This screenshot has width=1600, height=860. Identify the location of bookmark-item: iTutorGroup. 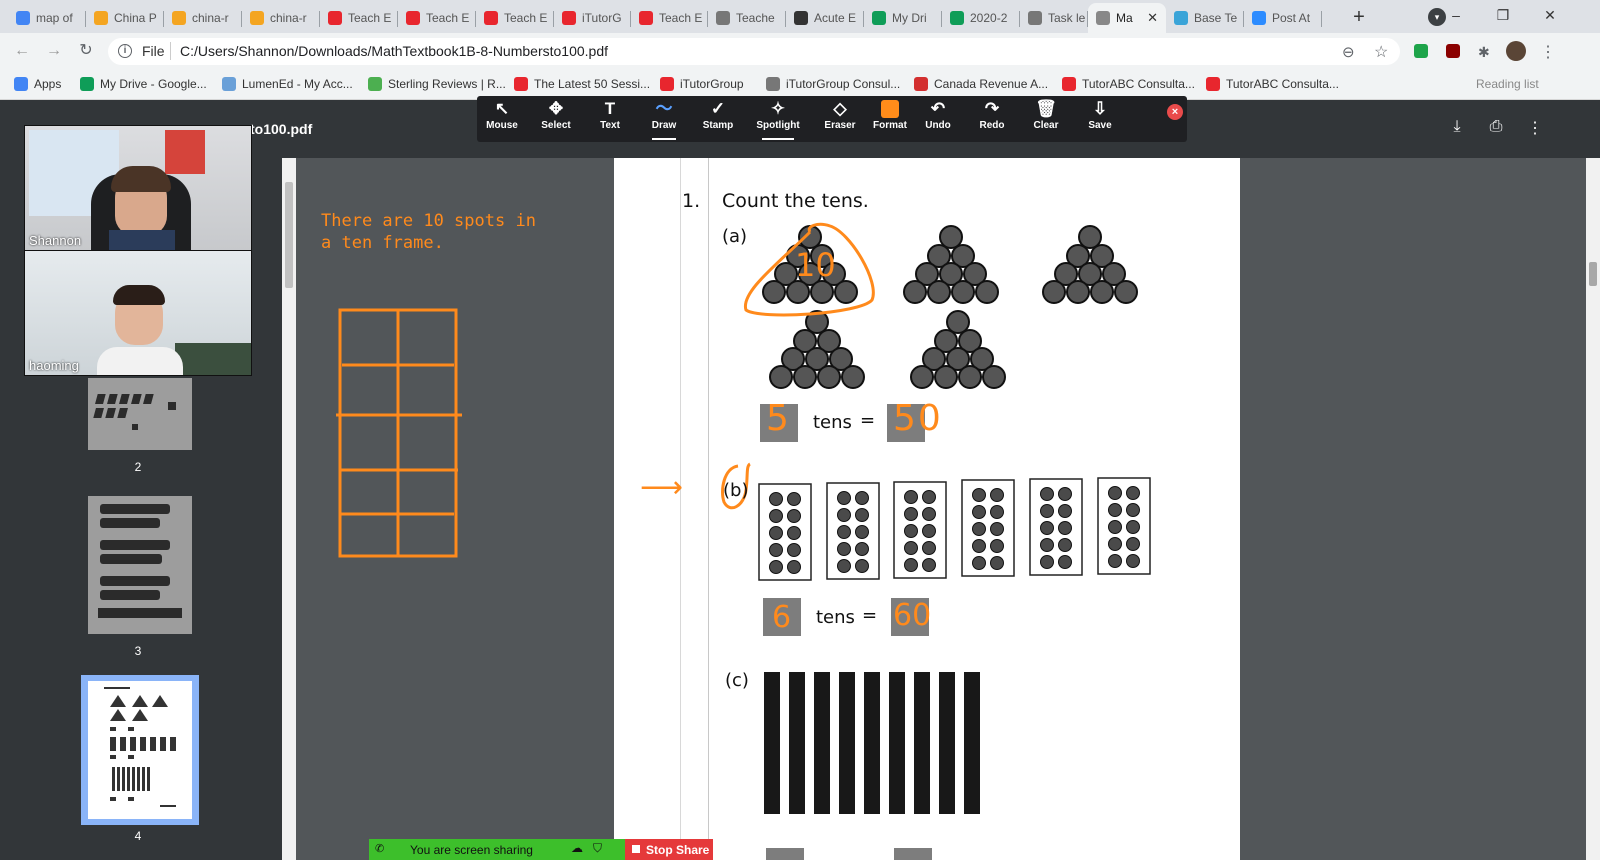
(702, 84).